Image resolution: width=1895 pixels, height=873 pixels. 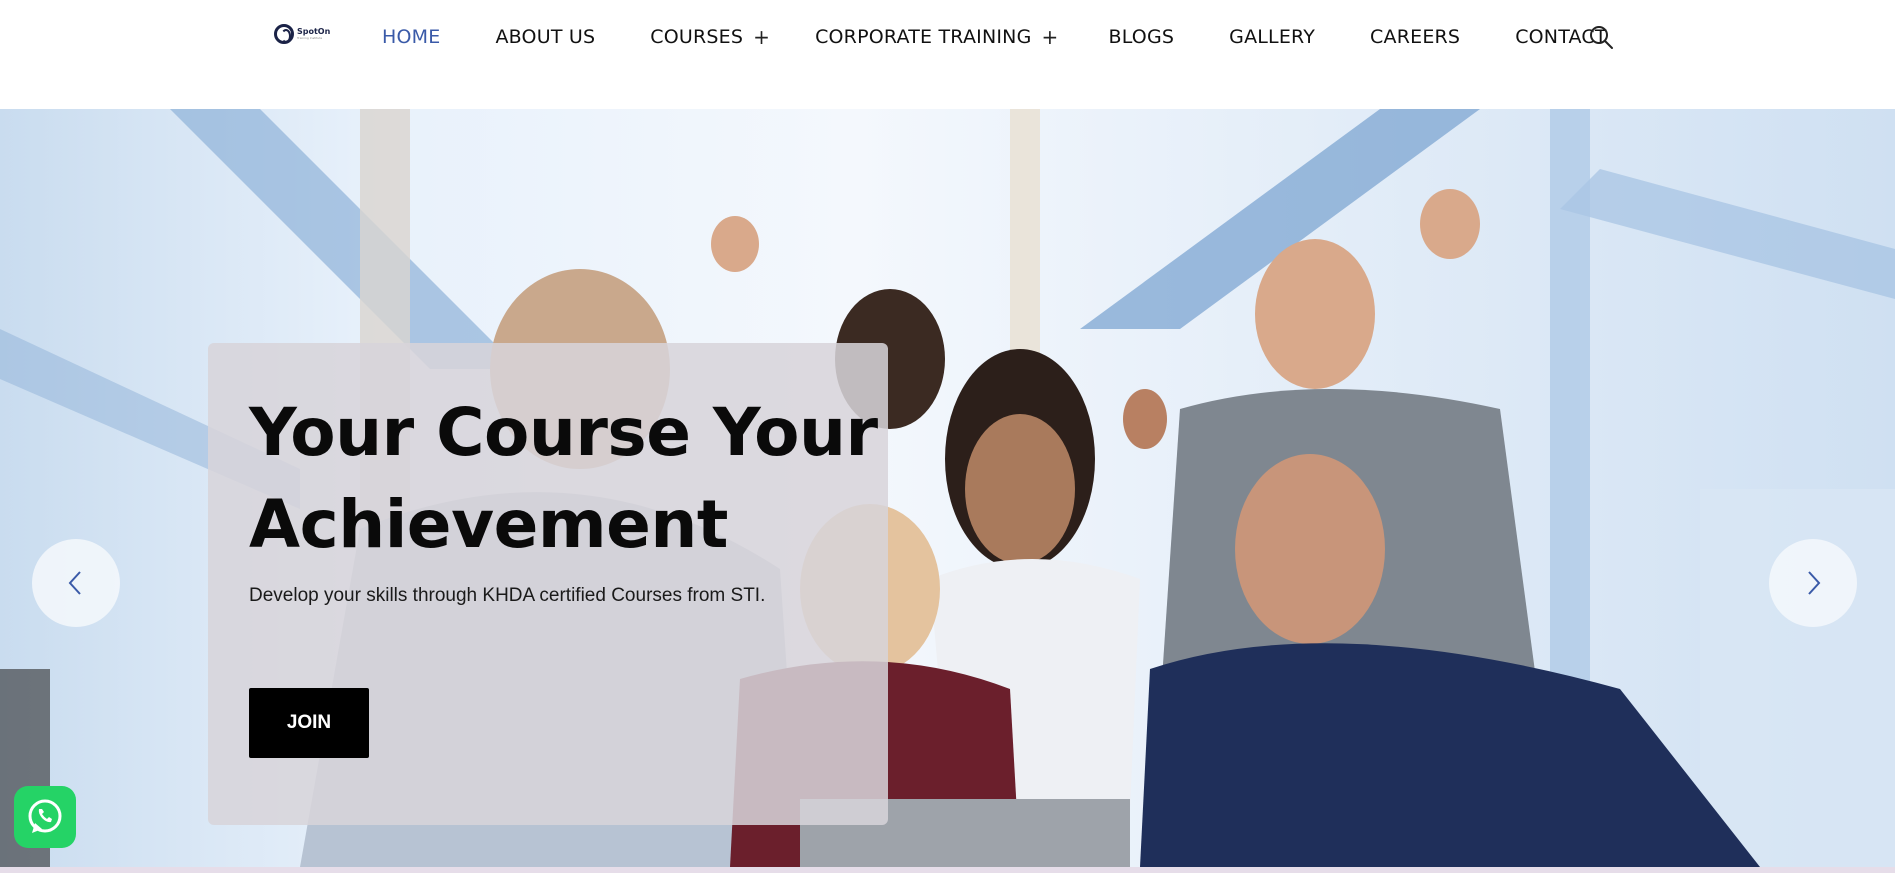 I want to click on site-logo: SpotOn Training Institute, so click(x=304, y=34).